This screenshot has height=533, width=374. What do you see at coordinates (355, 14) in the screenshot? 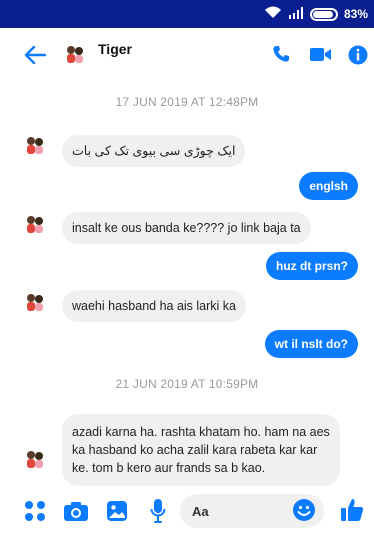
I see `battery-percent: 83%` at bounding box center [355, 14].